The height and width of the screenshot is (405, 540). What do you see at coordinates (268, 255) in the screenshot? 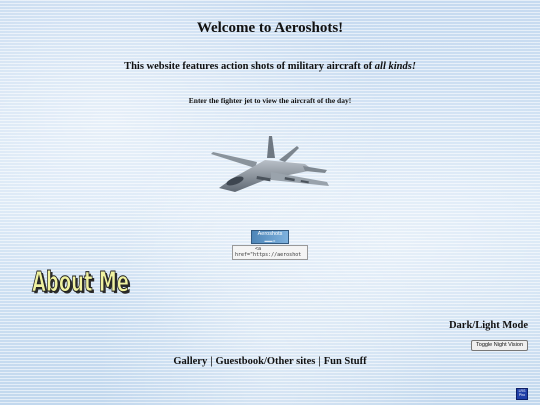
I see `code-line-2: href="https://aeroshot` at bounding box center [268, 255].